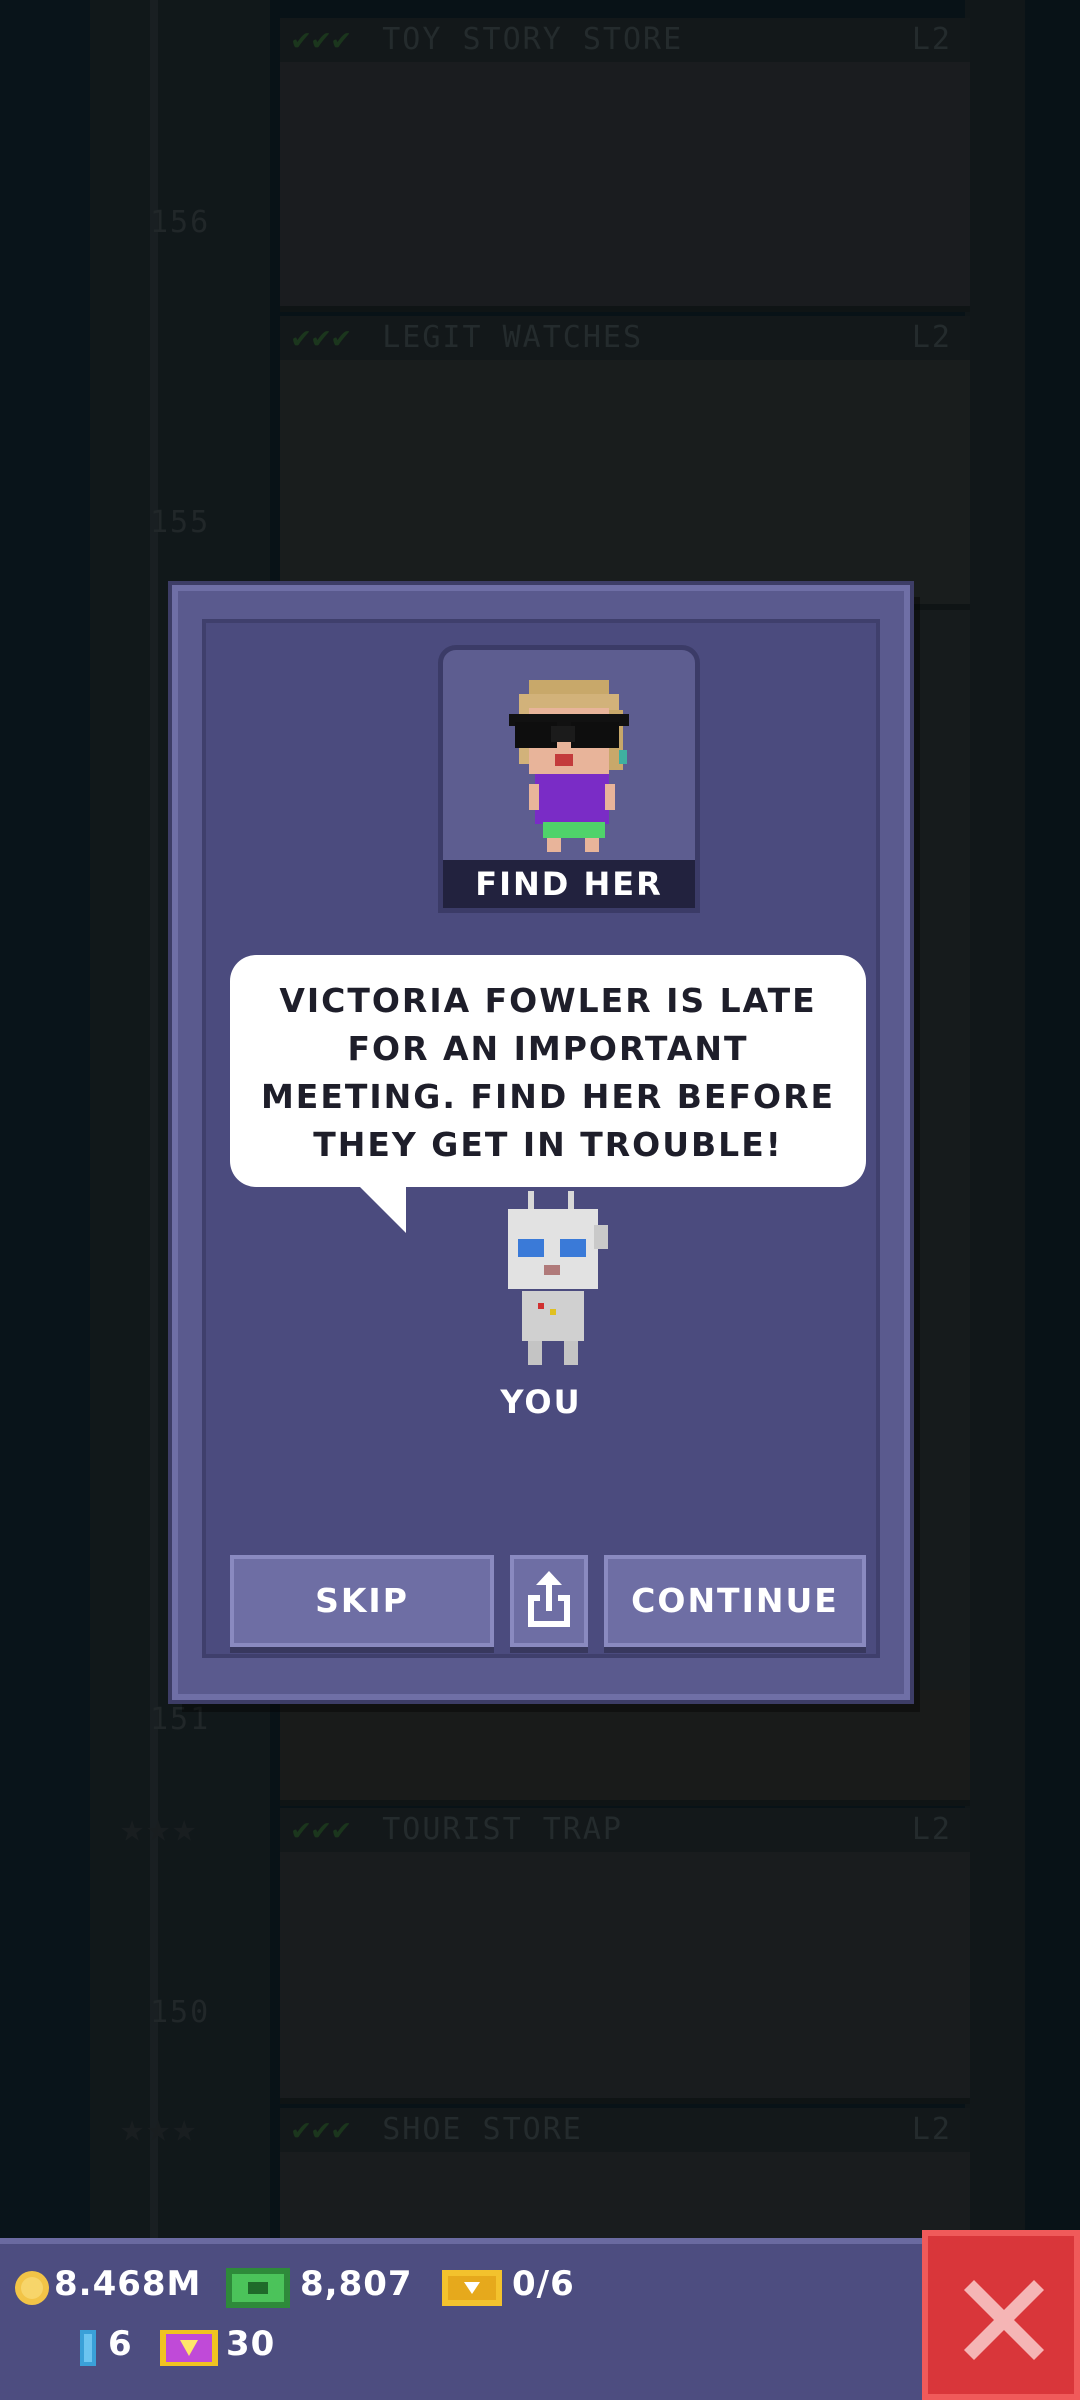 This screenshot has width=1080, height=2400. What do you see at coordinates (251, 2344) in the screenshot?
I see `gems-count: 30` at bounding box center [251, 2344].